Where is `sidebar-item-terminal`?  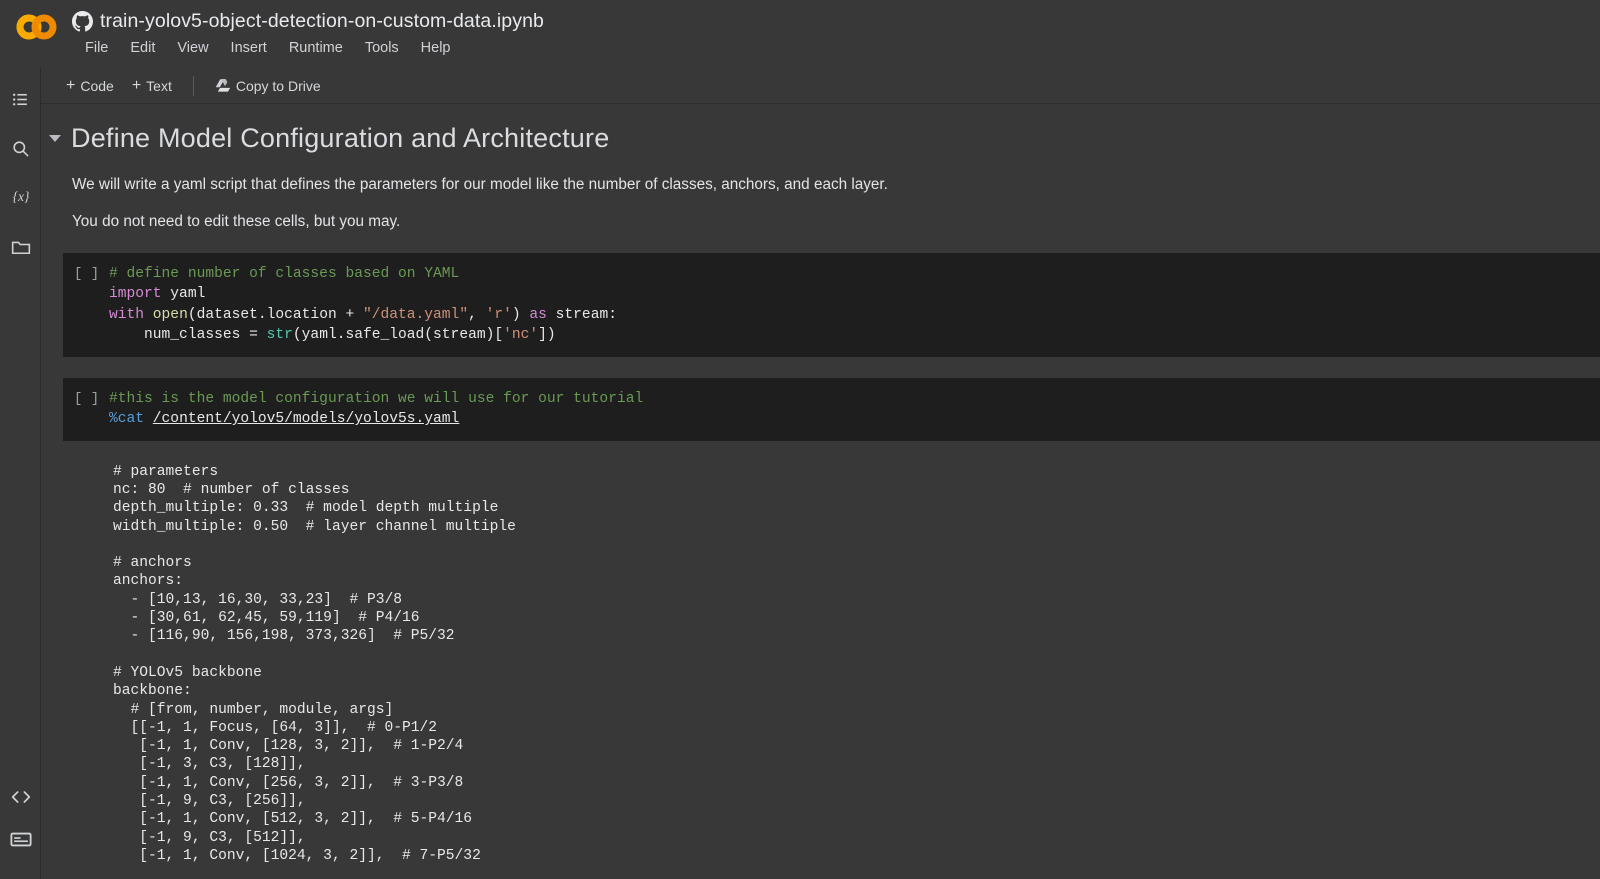
sidebar-item-terminal is located at coordinates (20, 839).